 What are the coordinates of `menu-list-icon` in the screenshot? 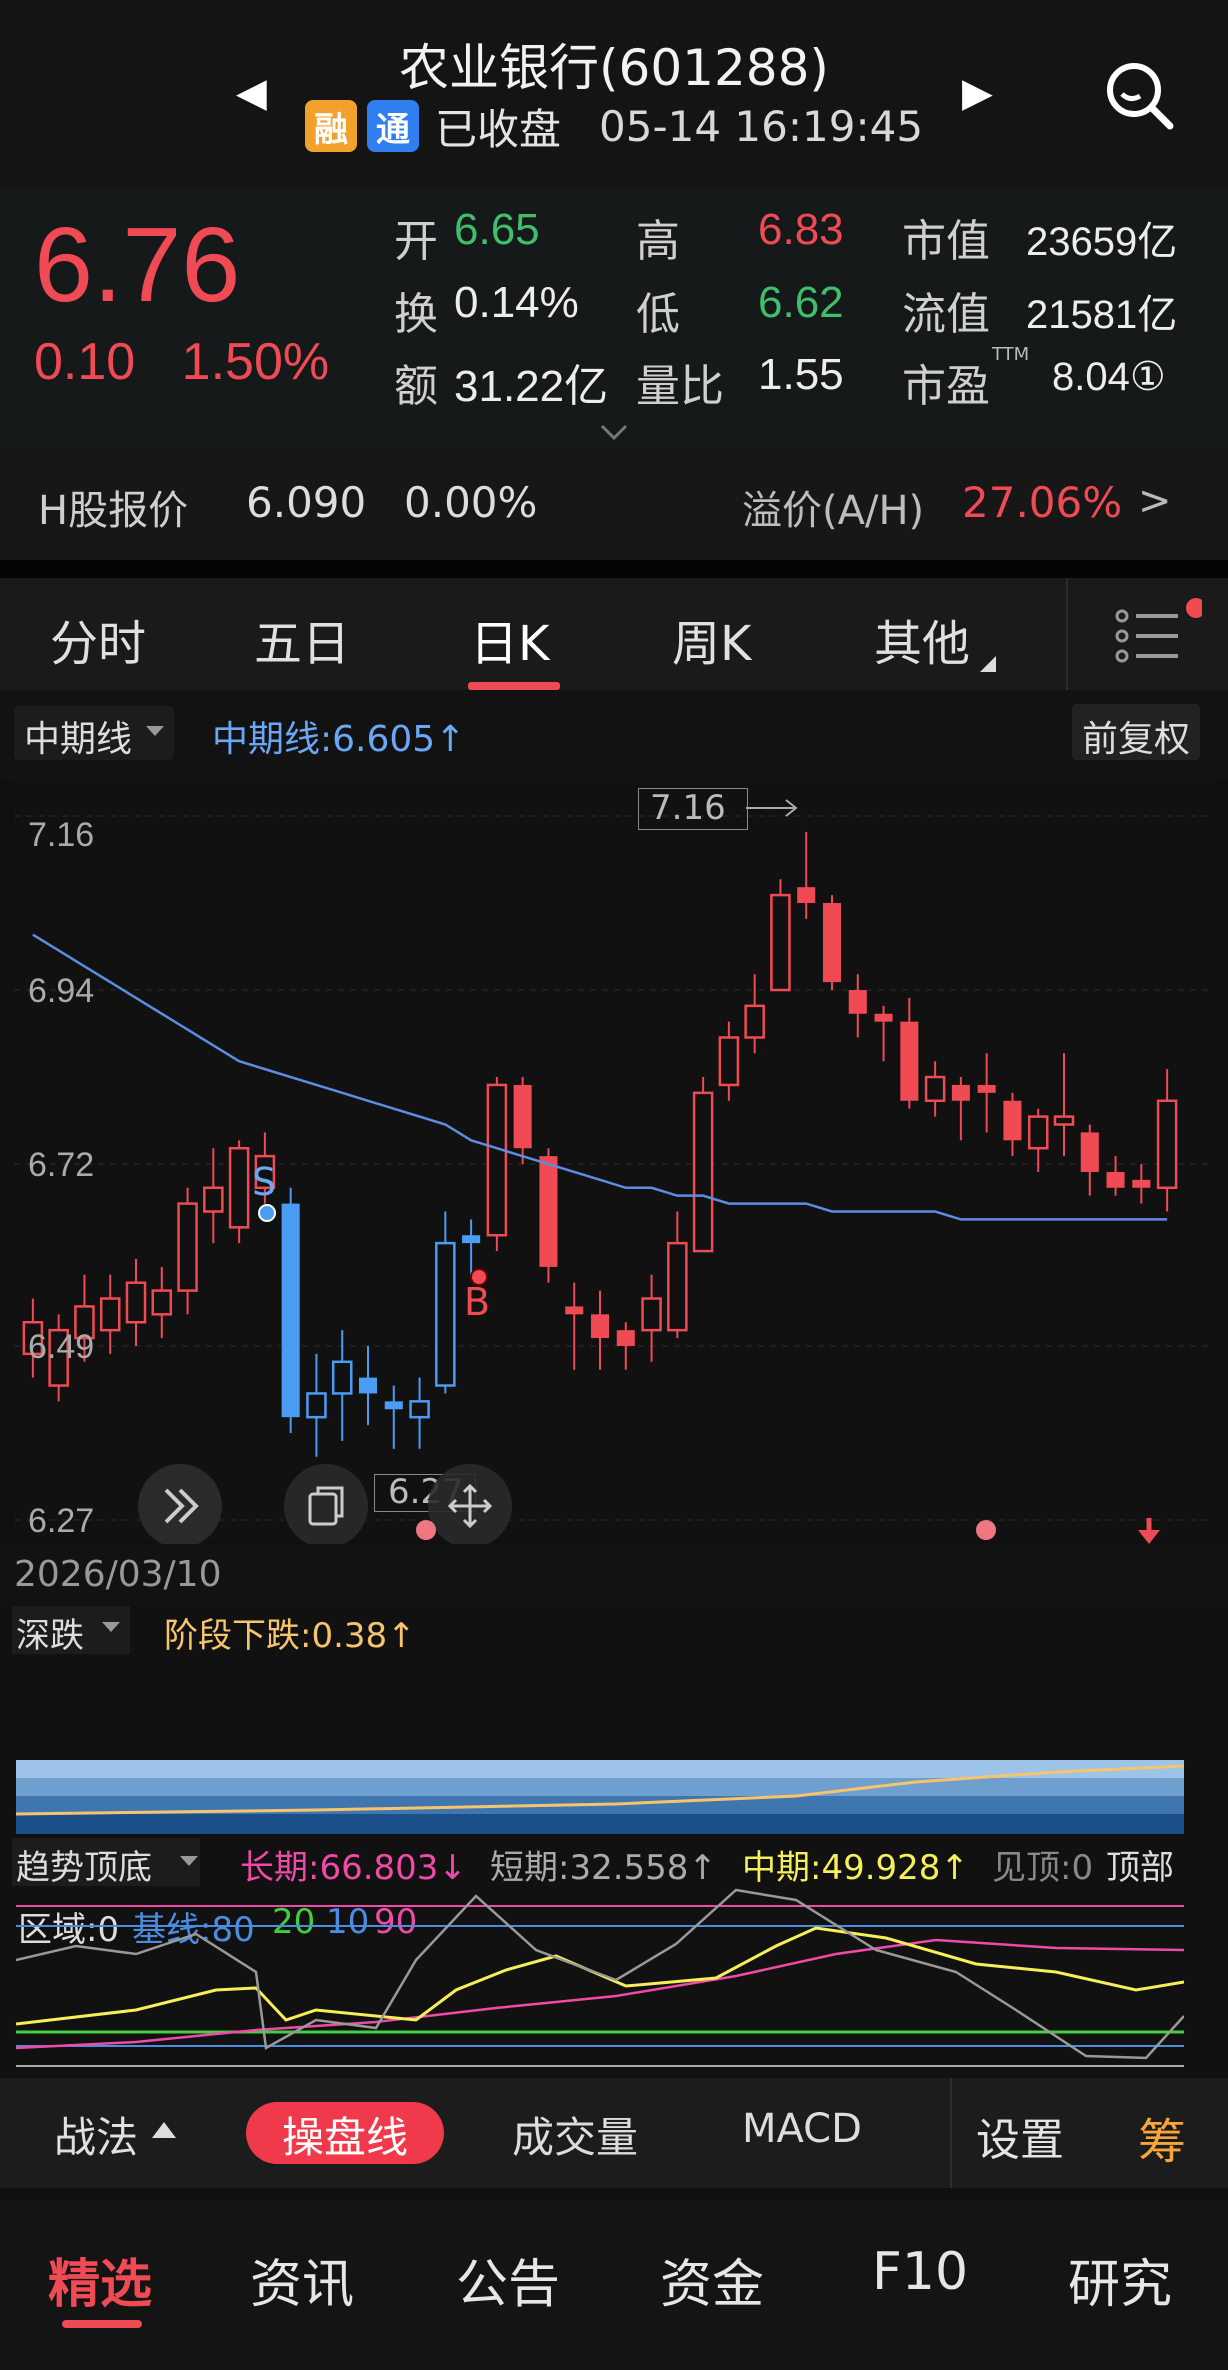 It's located at (1157, 633).